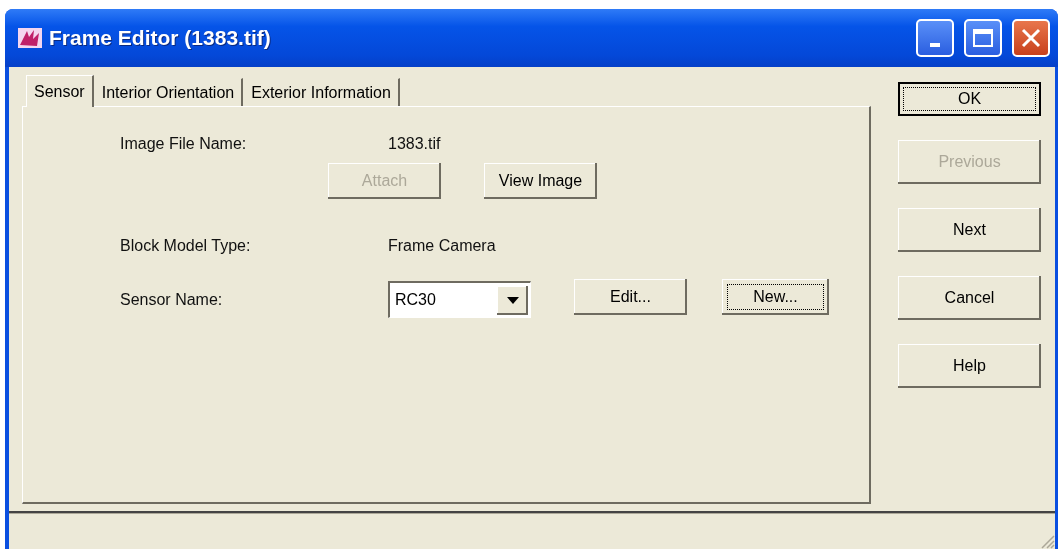  Describe the element at coordinates (935, 45) in the screenshot. I see `minimize-icon` at that location.